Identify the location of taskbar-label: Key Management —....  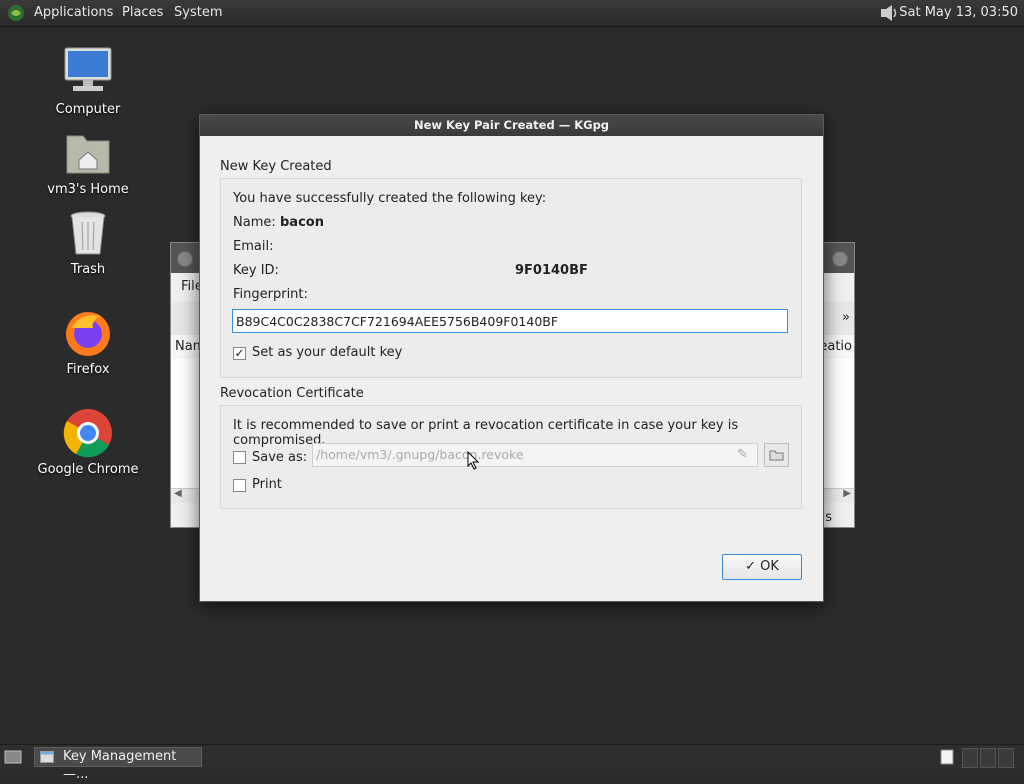
(120, 765).